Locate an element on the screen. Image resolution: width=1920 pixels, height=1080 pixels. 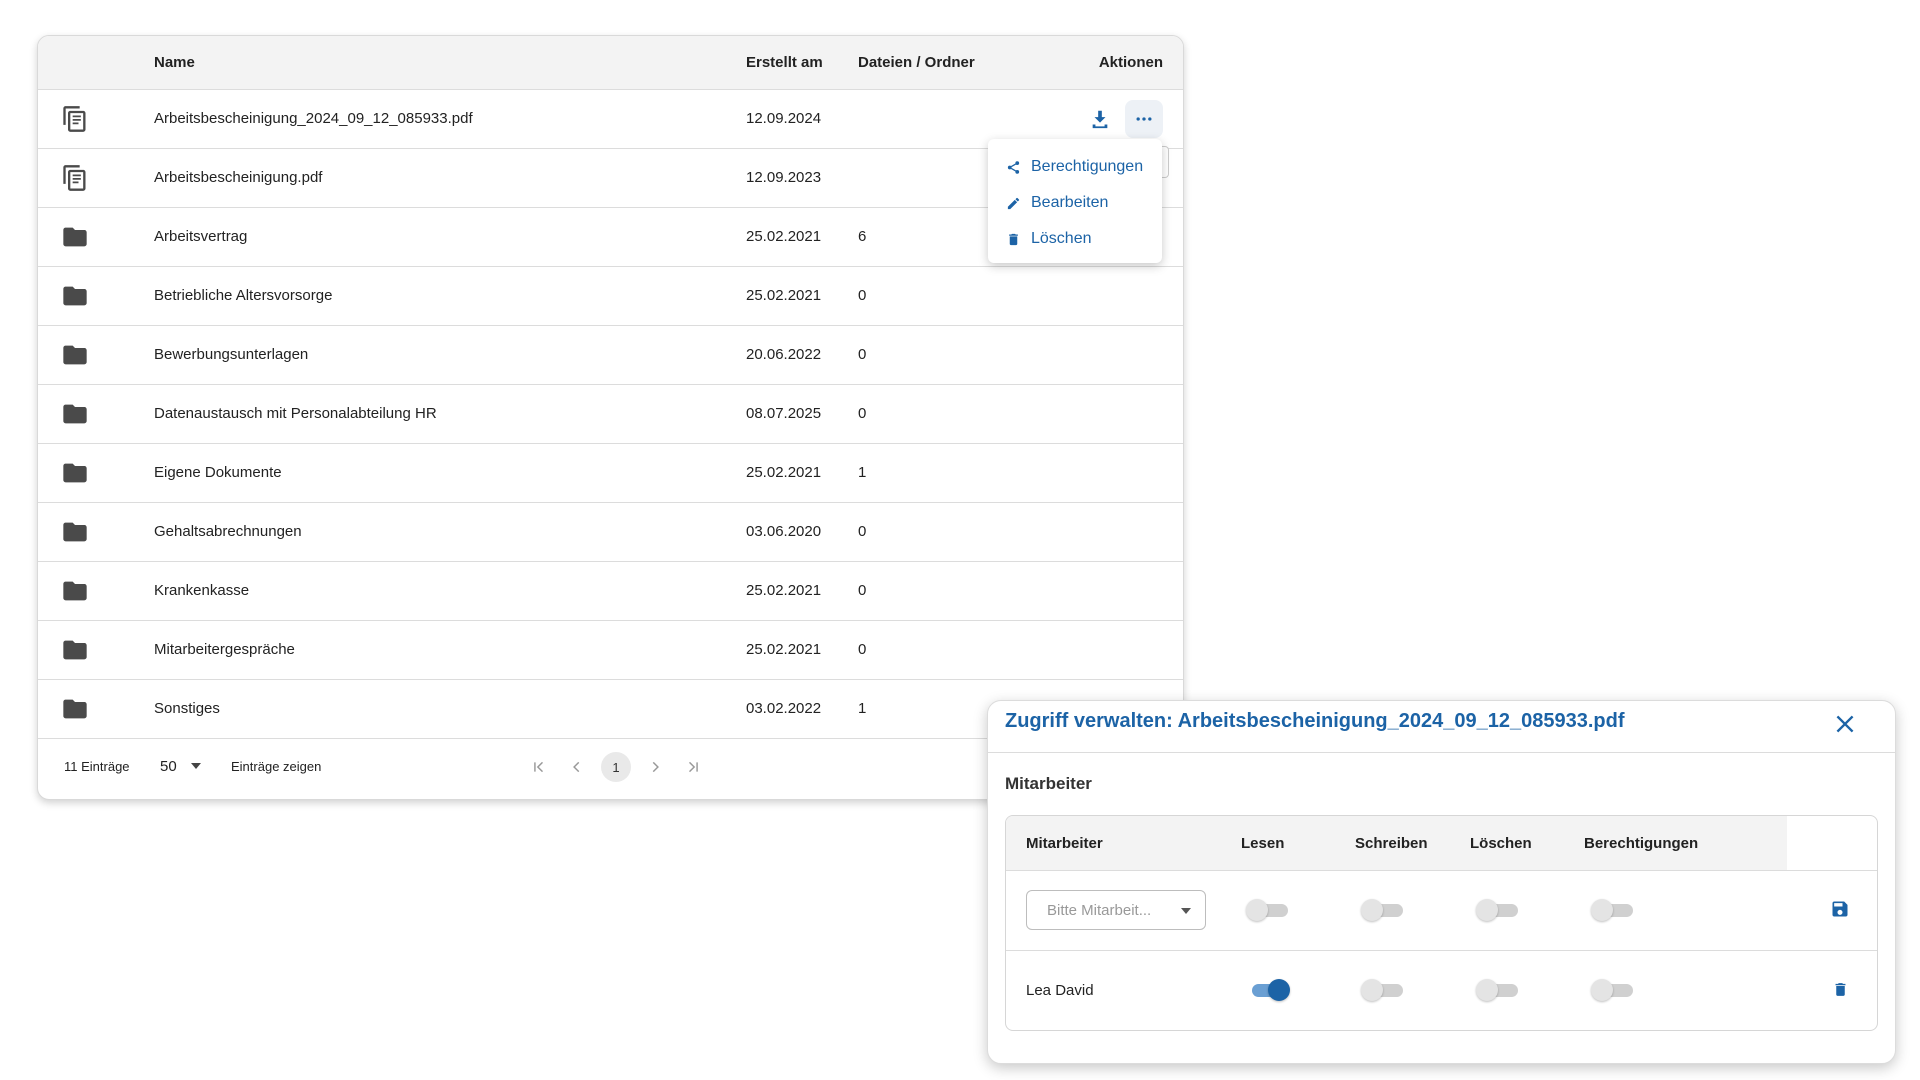
table-row: Krankenkasse 25.02.2021 0 is located at coordinates (610, 591).